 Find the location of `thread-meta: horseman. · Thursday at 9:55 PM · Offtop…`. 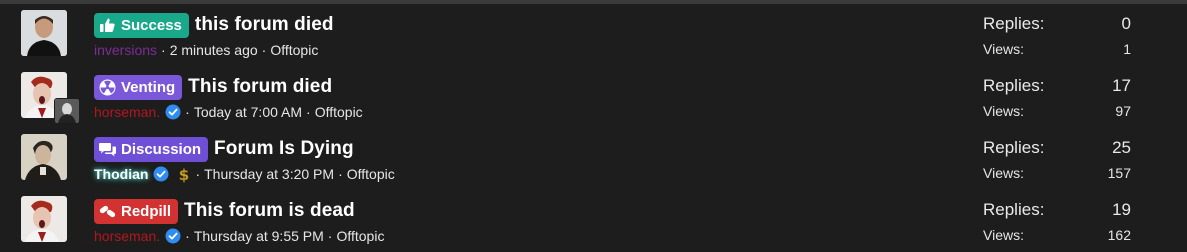

thread-meta: horseman. · Thursday at 9:55 PM · Offtop… is located at coordinates (239, 236).